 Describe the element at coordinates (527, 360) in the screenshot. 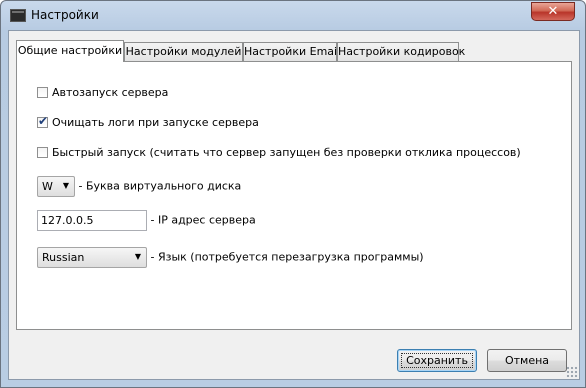

I see `cancel-button: Отмена` at that location.